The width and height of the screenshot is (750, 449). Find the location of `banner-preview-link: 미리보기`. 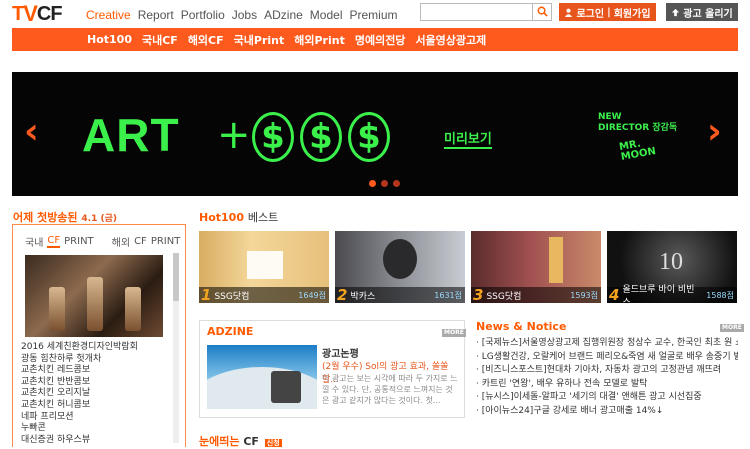

banner-preview-link: 미리보기 is located at coordinates (468, 138).